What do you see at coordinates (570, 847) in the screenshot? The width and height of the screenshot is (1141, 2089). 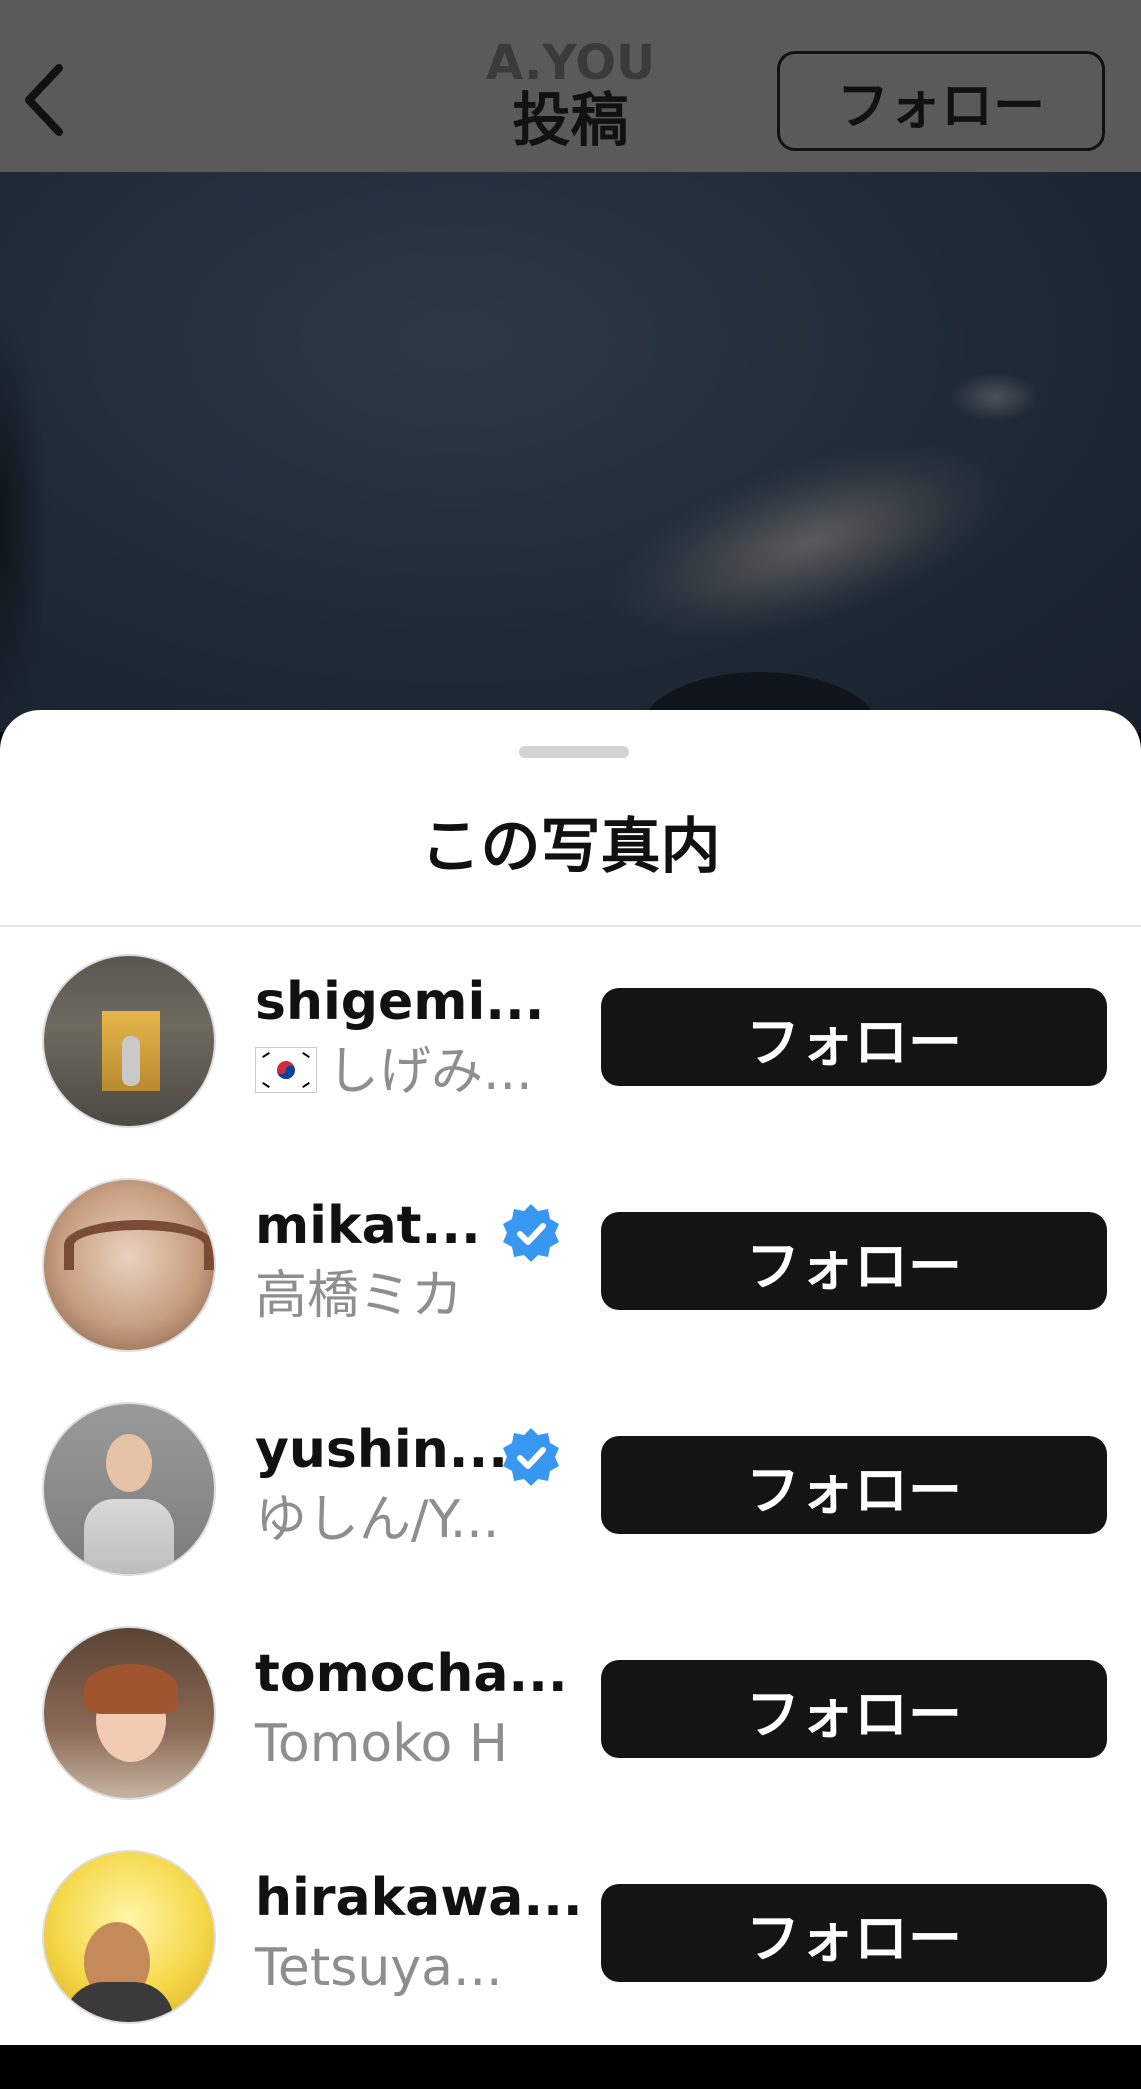 I see `sheet-title: この写真内` at bounding box center [570, 847].